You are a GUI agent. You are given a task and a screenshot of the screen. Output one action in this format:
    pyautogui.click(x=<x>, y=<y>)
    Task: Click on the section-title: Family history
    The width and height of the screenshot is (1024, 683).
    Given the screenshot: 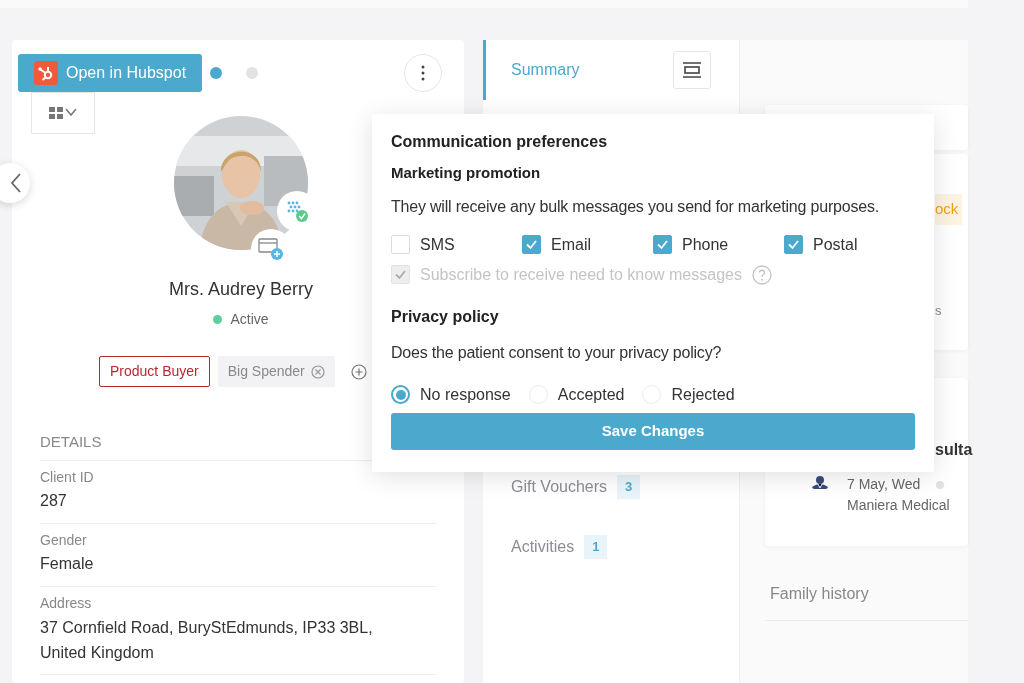 What is the action you would take?
    pyautogui.click(x=866, y=593)
    